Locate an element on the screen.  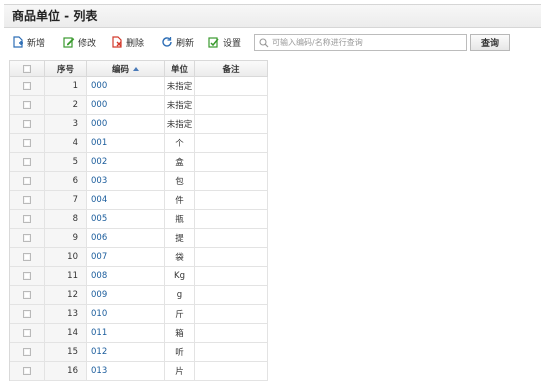
header-seq: 序号 is located at coordinates (66, 68).